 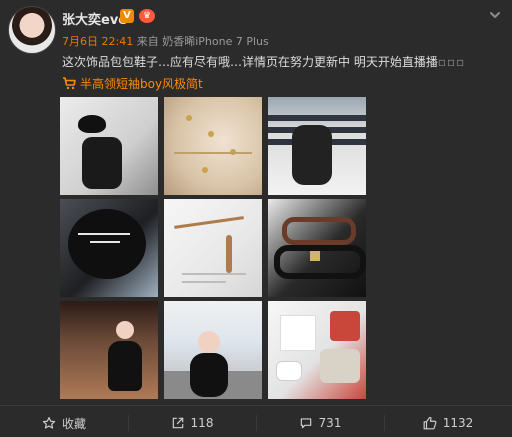 What do you see at coordinates (69, 83) in the screenshot?
I see `shopping-cart-icon` at bounding box center [69, 83].